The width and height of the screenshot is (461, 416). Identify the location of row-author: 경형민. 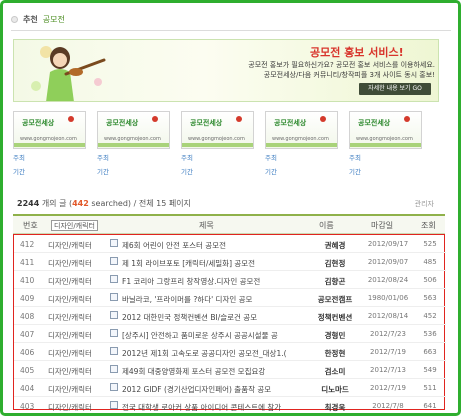
(335, 335).